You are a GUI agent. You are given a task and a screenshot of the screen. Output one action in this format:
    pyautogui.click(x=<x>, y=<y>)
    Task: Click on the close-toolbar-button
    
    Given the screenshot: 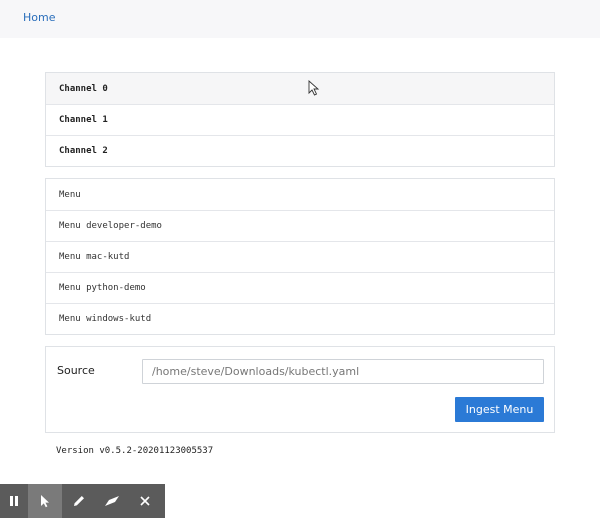 What is the action you would take?
    pyautogui.click(x=144, y=501)
    